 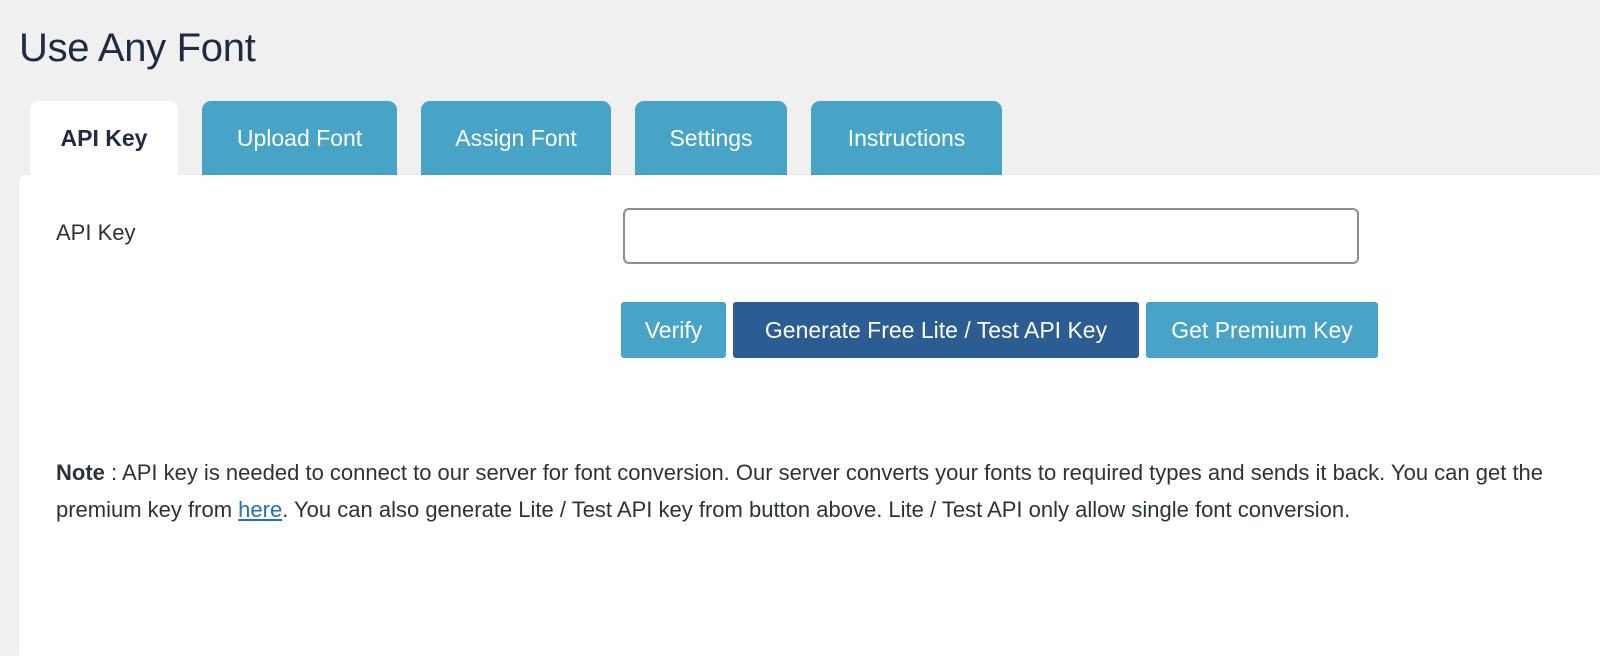 I want to click on api-key-input, so click(x=991, y=236).